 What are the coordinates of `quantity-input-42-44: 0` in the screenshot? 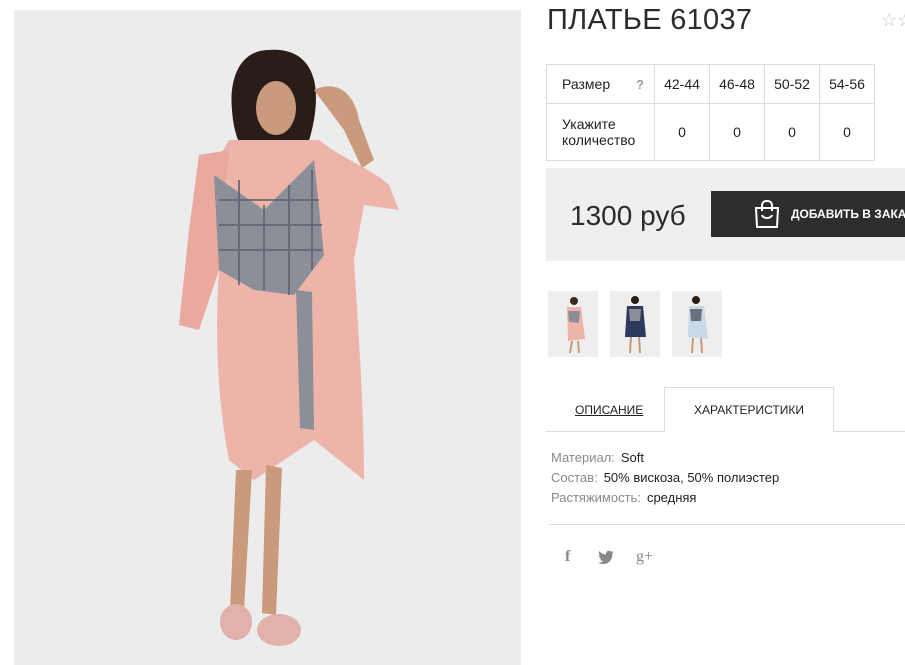 It's located at (682, 132).